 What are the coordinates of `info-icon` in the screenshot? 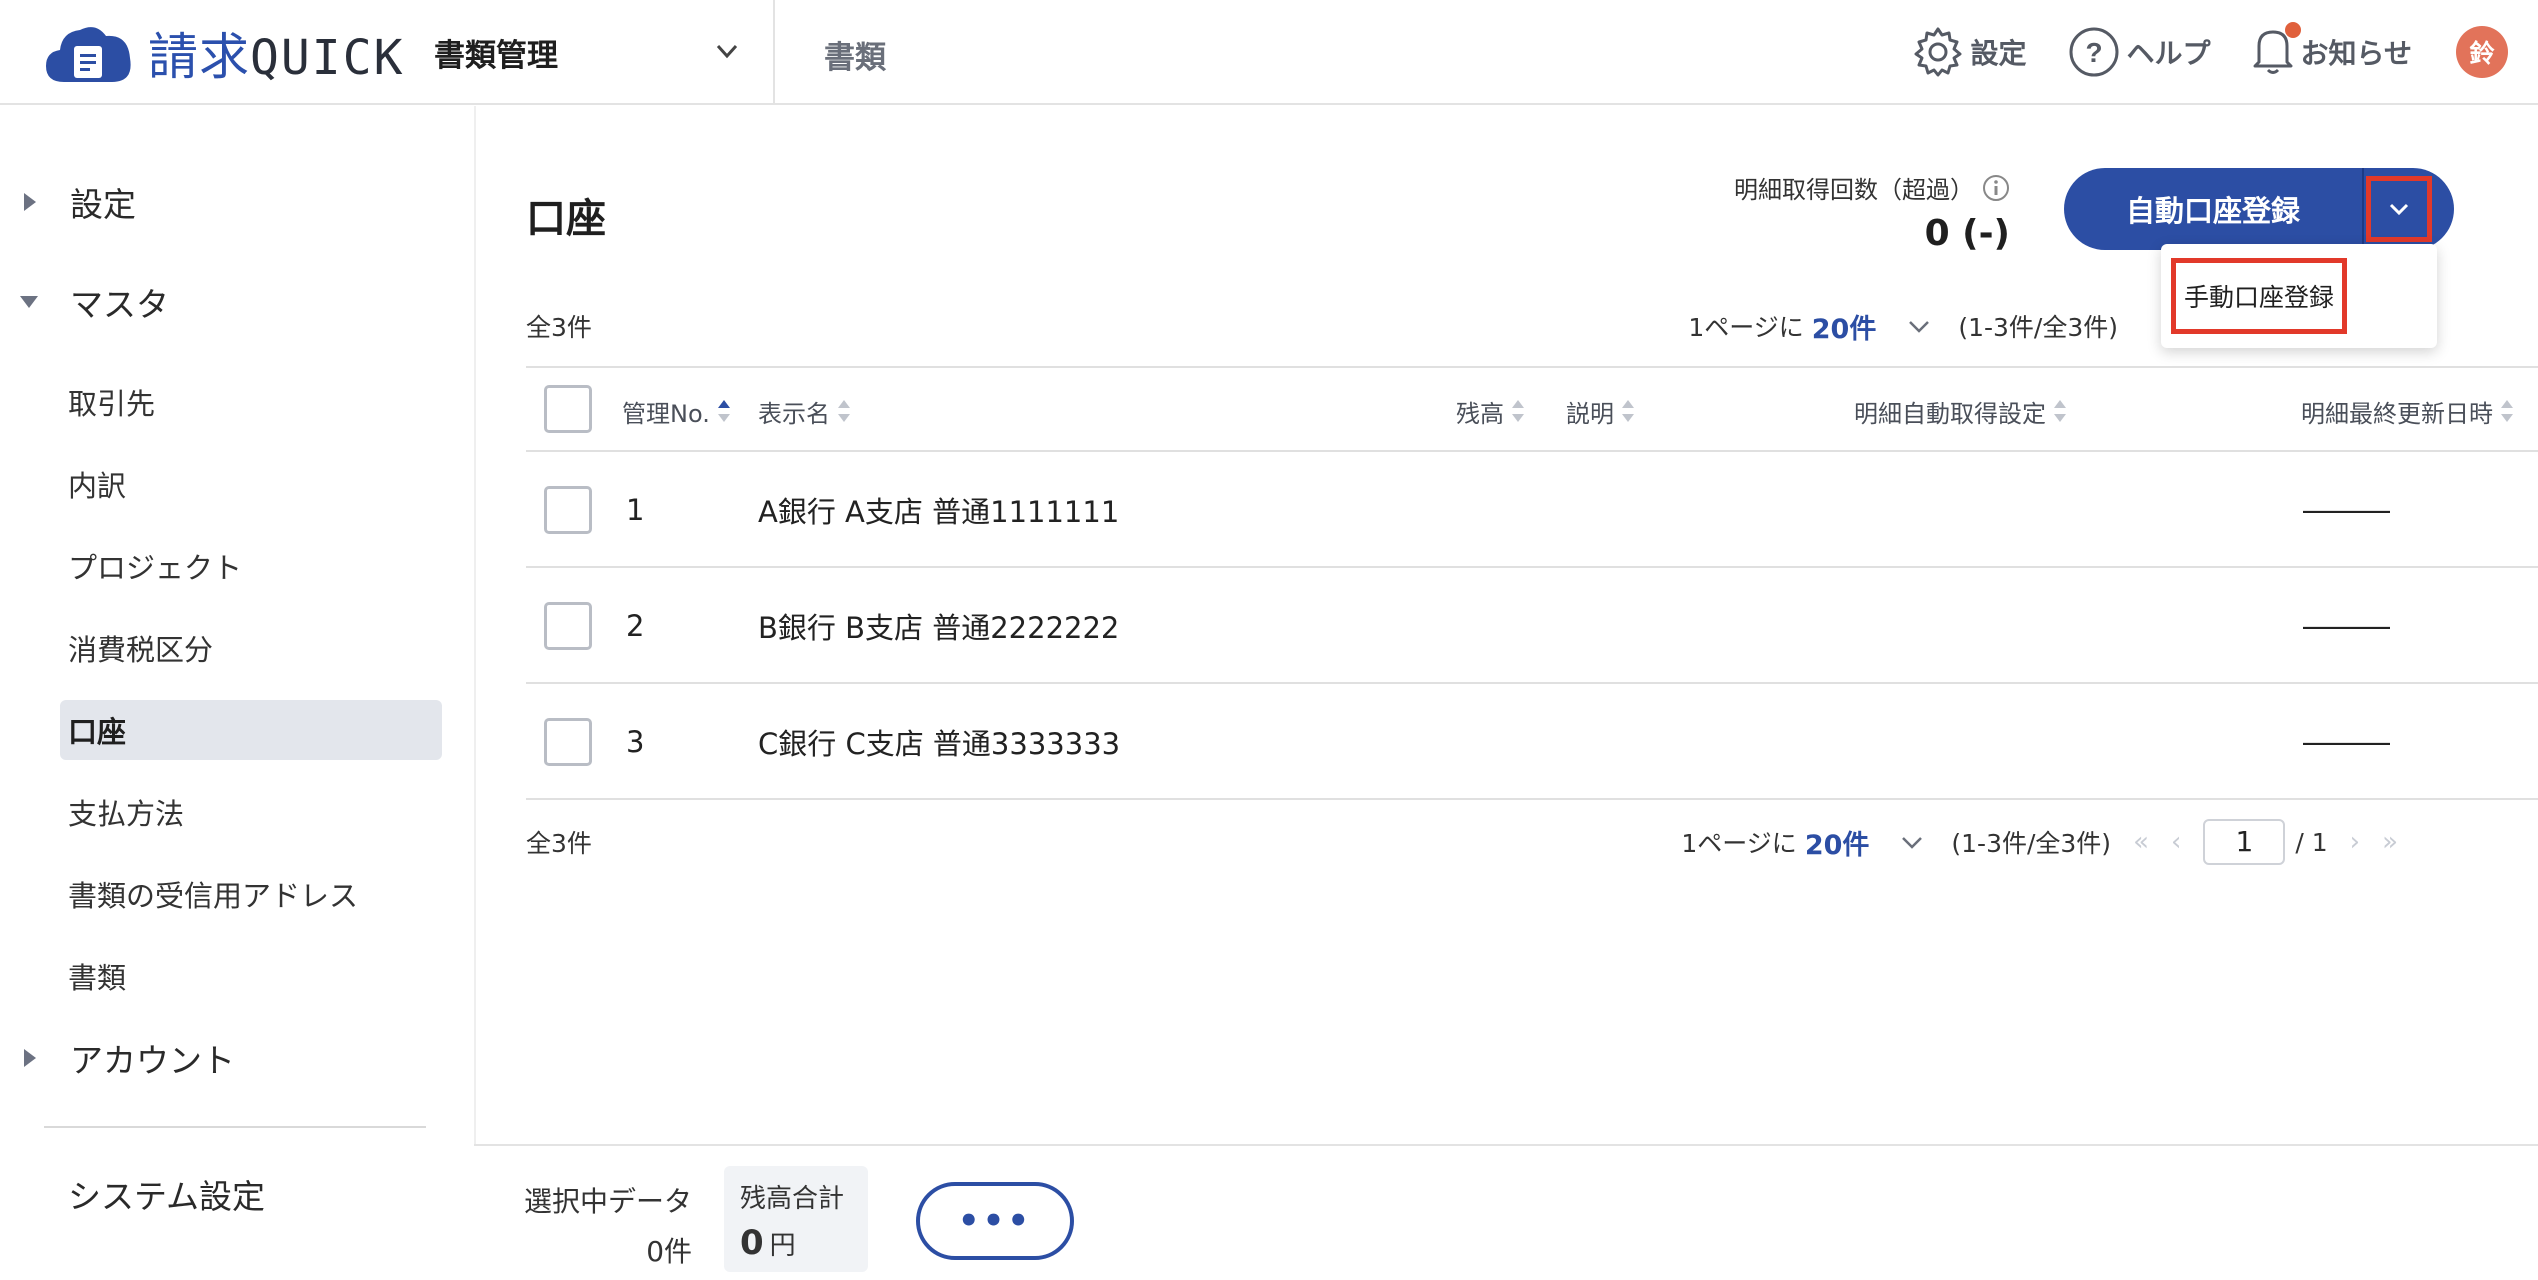 It's located at (1996, 188).